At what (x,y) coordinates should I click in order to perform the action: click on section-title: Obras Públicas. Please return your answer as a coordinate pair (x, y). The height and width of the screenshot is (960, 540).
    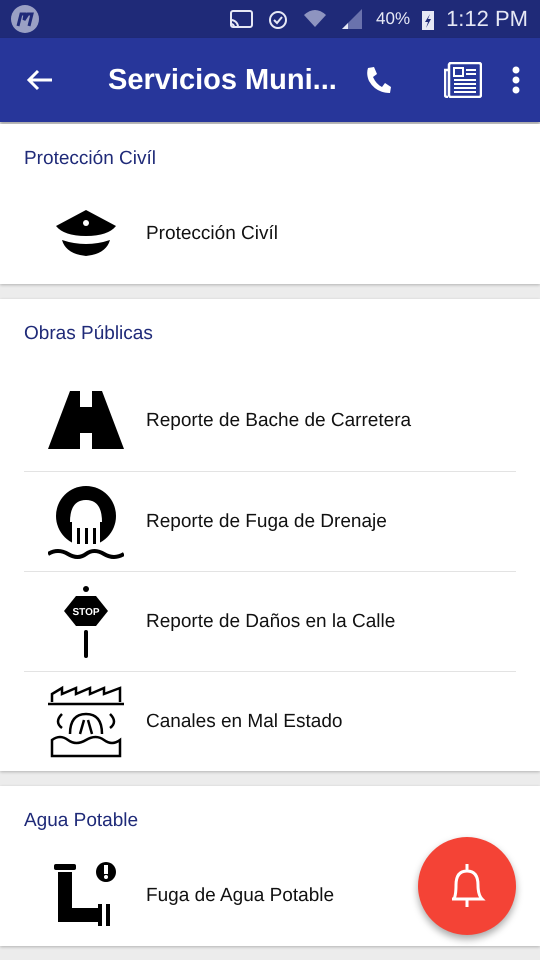
    Looking at the image, I should click on (89, 334).